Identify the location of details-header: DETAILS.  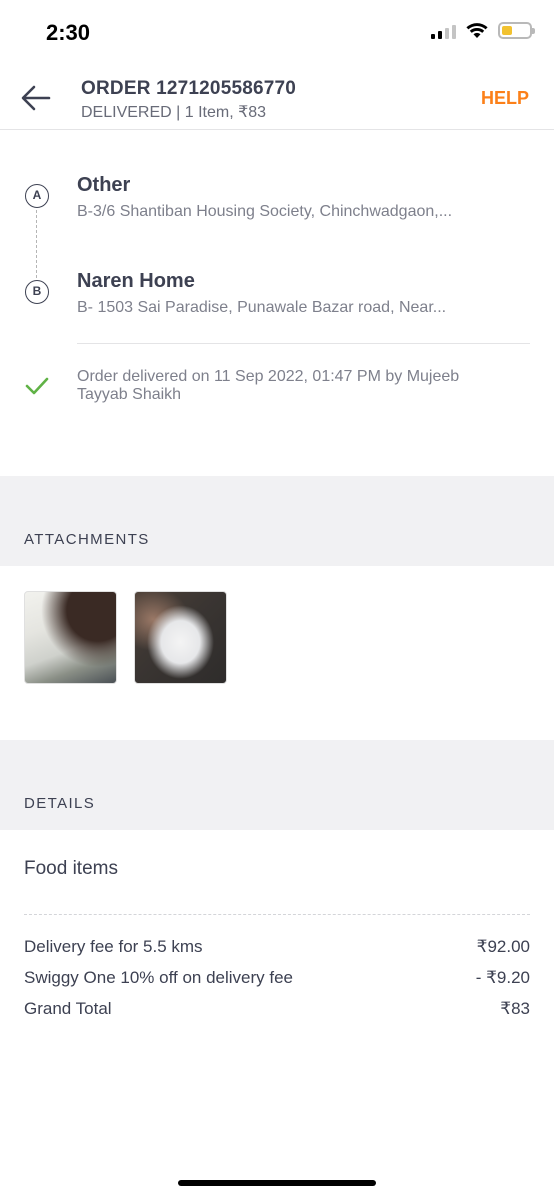
(277, 785).